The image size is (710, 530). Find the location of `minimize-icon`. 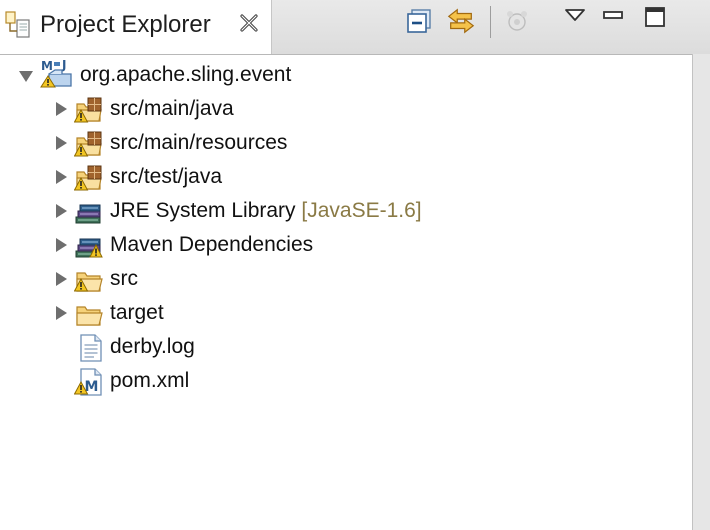

minimize-icon is located at coordinates (613, 15).